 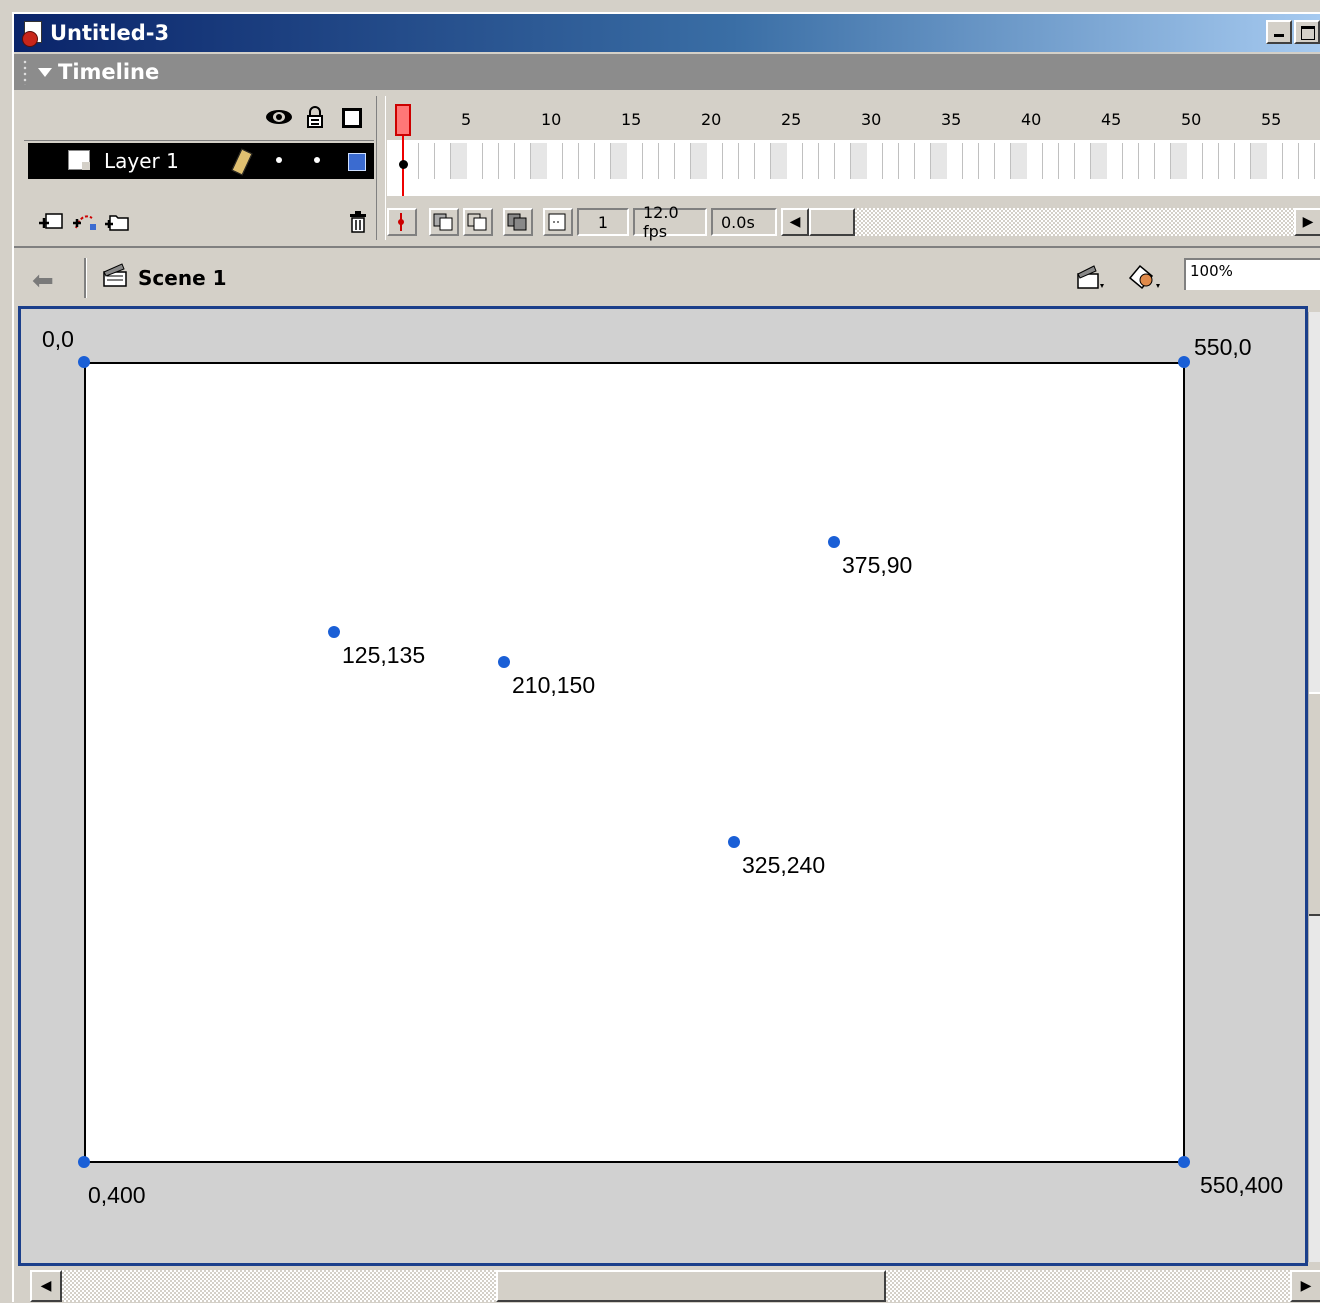 I want to click on timeline-status-bar: 1 12.0 fps 0.0s ◀ ▶, so click(x=853, y=222).